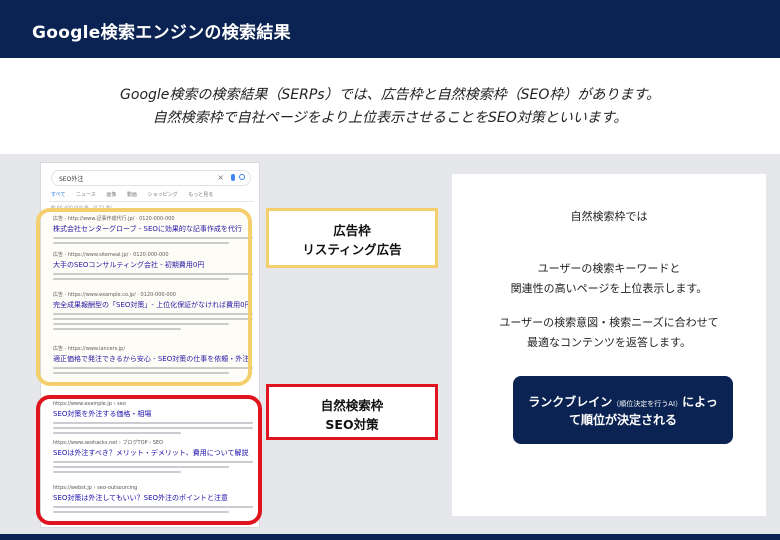  I want to click on header-bar: Google検索エンジンの検索結果, so click(390, 29).